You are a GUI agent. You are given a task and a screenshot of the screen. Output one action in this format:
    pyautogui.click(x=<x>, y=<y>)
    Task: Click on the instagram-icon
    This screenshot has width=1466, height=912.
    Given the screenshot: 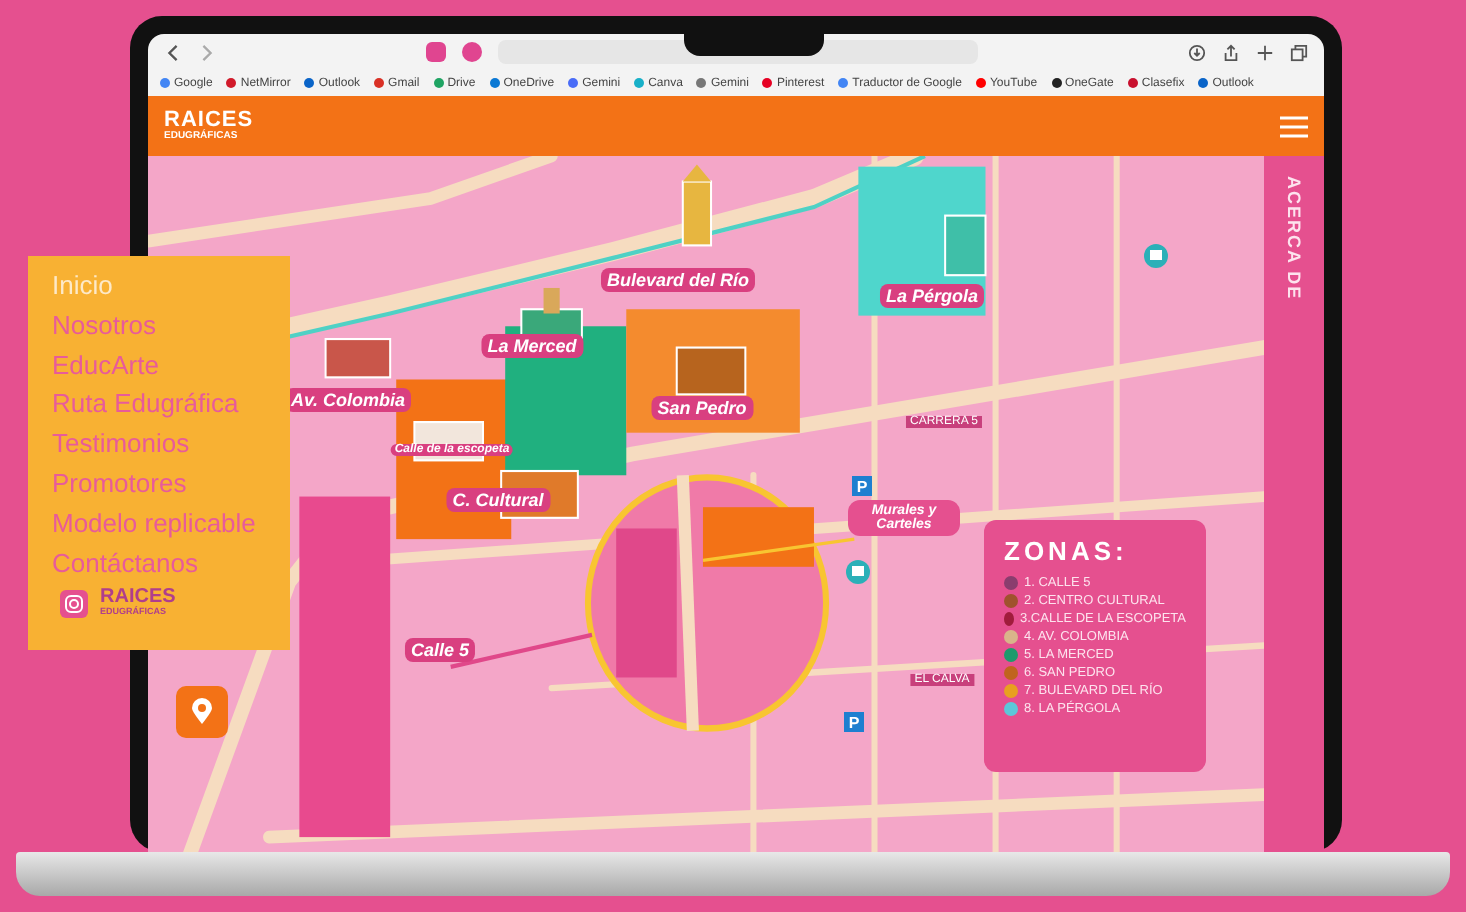 What is the action you would take?
    pyautogui.click(x=74, y=603)
    